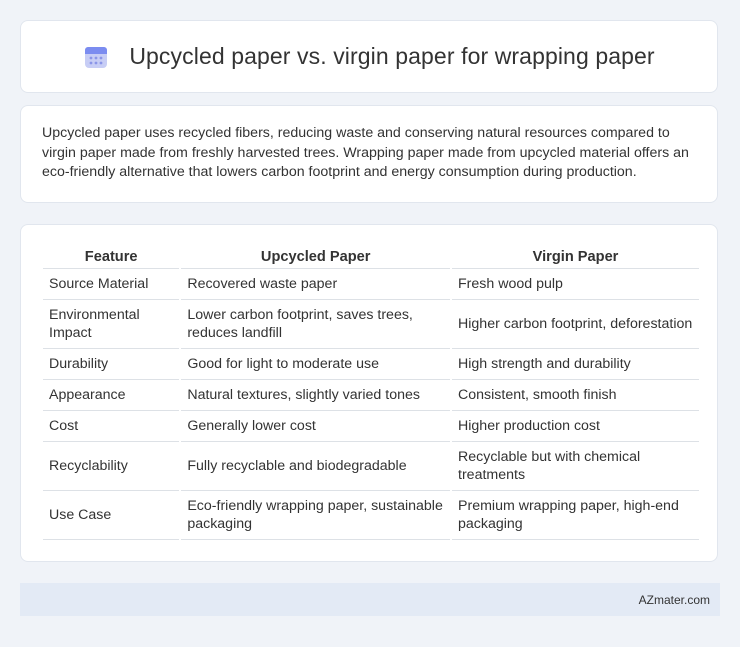 The height and width of the screenshot is (647, 740). What do you see at coordinates (315, 256) in the screenshot?
I see `column-header-upcycled: Upcycled Paper` at bounding box center [315, 256].